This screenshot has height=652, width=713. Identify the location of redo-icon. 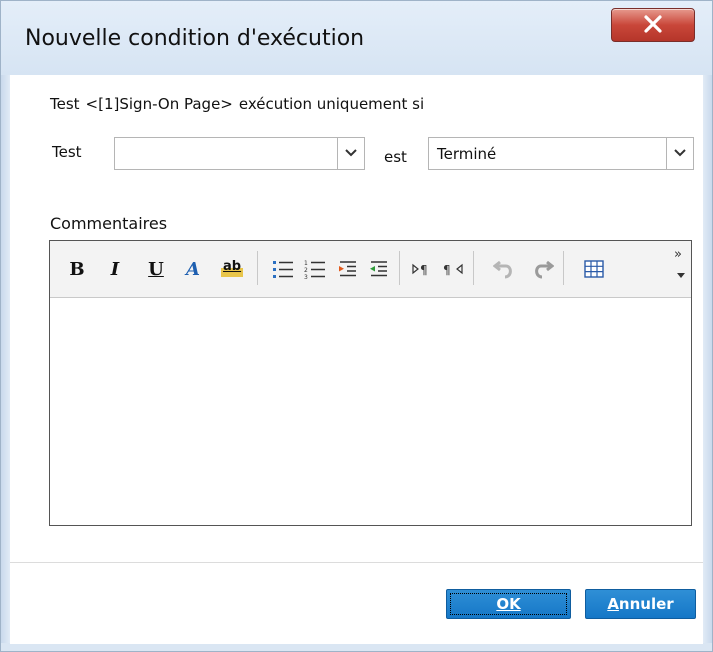
(544, 269).